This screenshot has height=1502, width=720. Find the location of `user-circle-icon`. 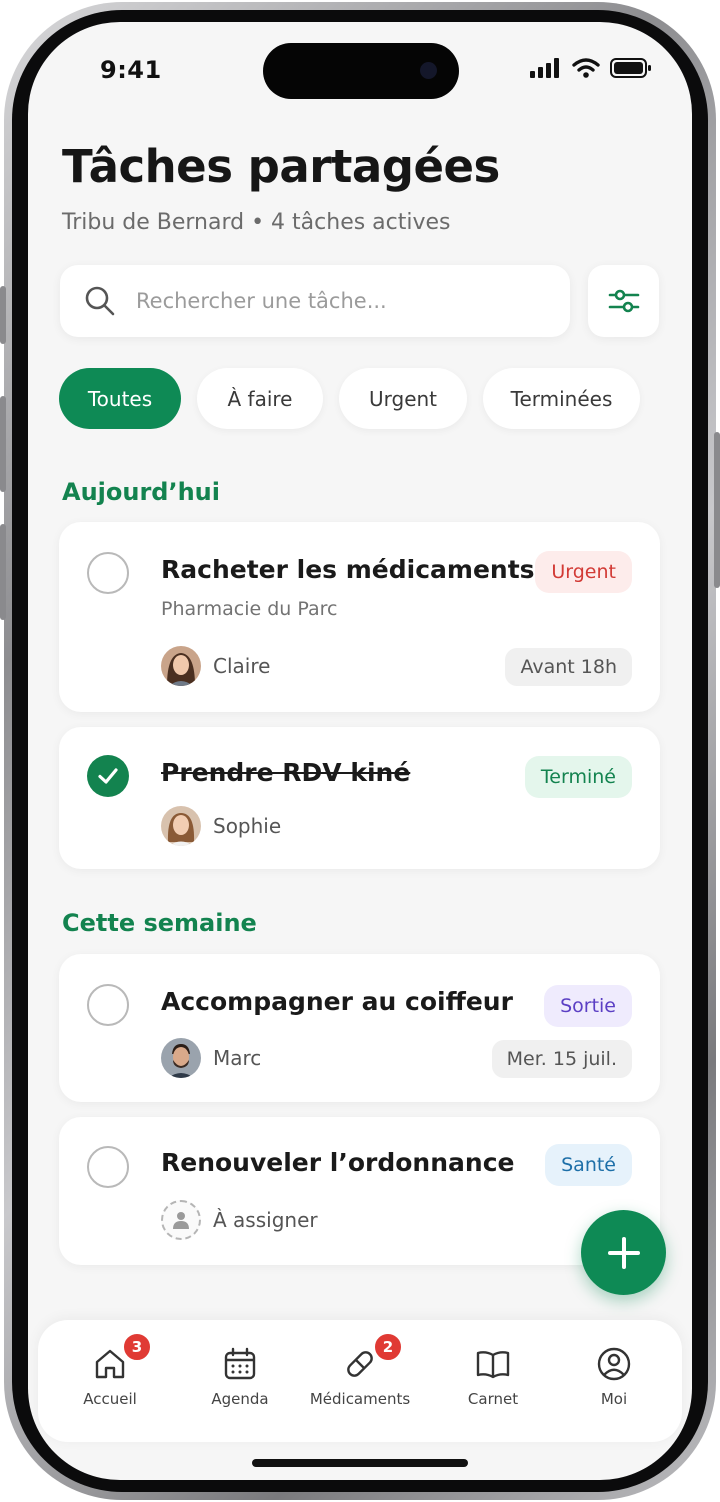

user-circle-icon is located at coordinates (614, 1364).